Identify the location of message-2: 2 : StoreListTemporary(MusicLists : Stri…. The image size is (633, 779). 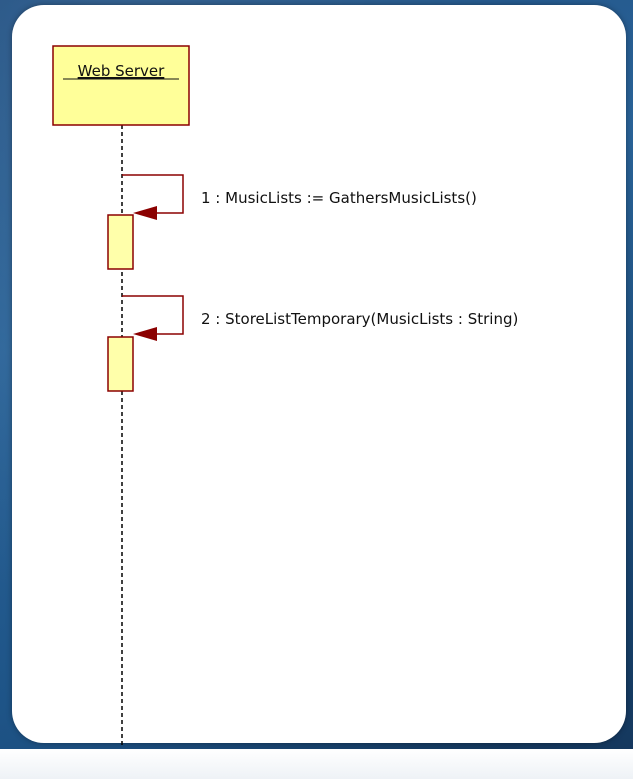
(312, 343).